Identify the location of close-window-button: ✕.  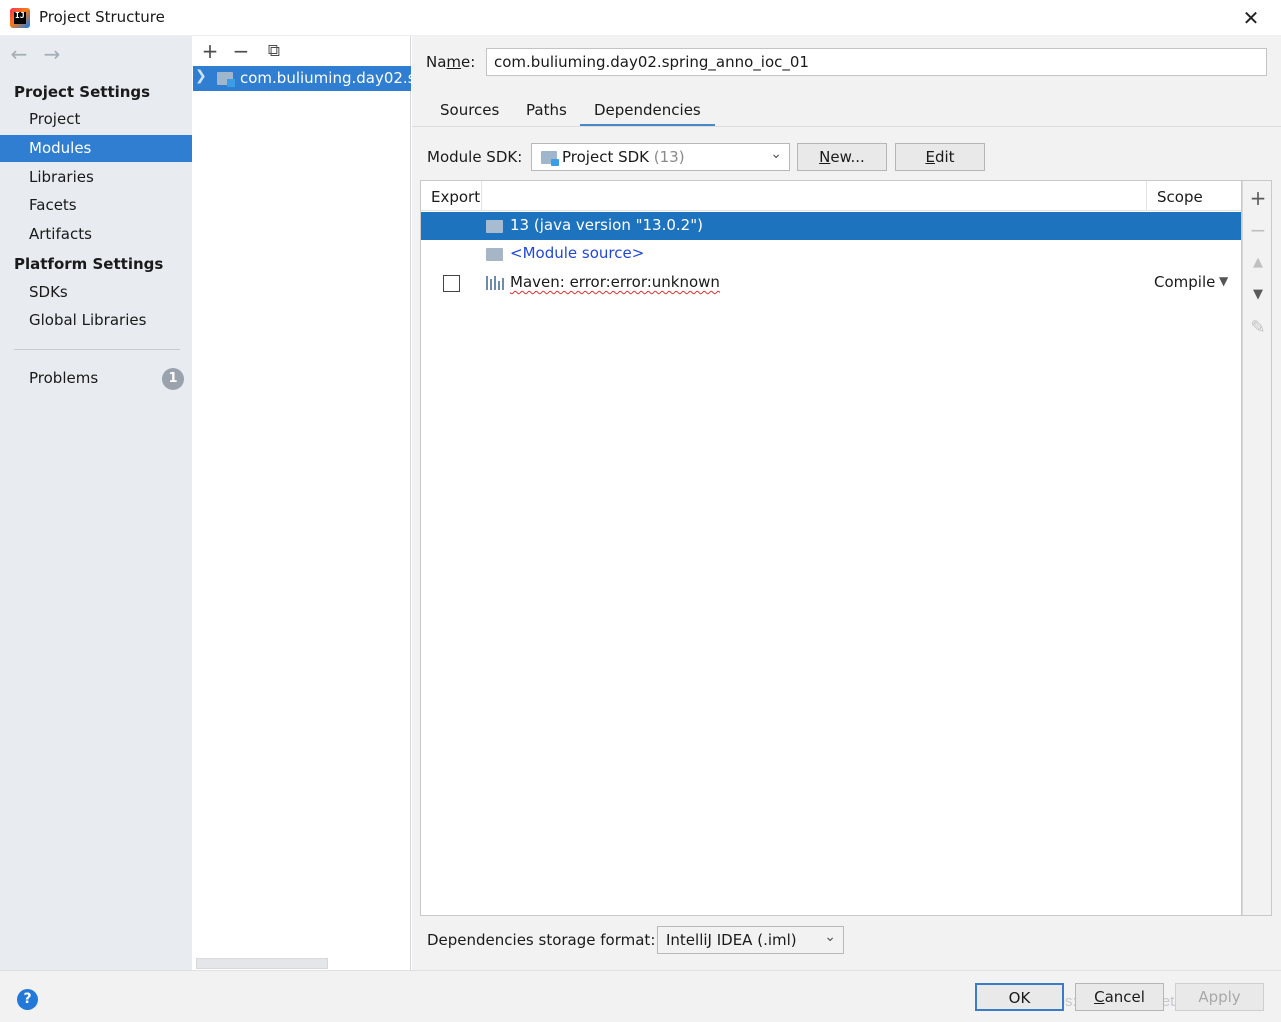
(1251, 18).